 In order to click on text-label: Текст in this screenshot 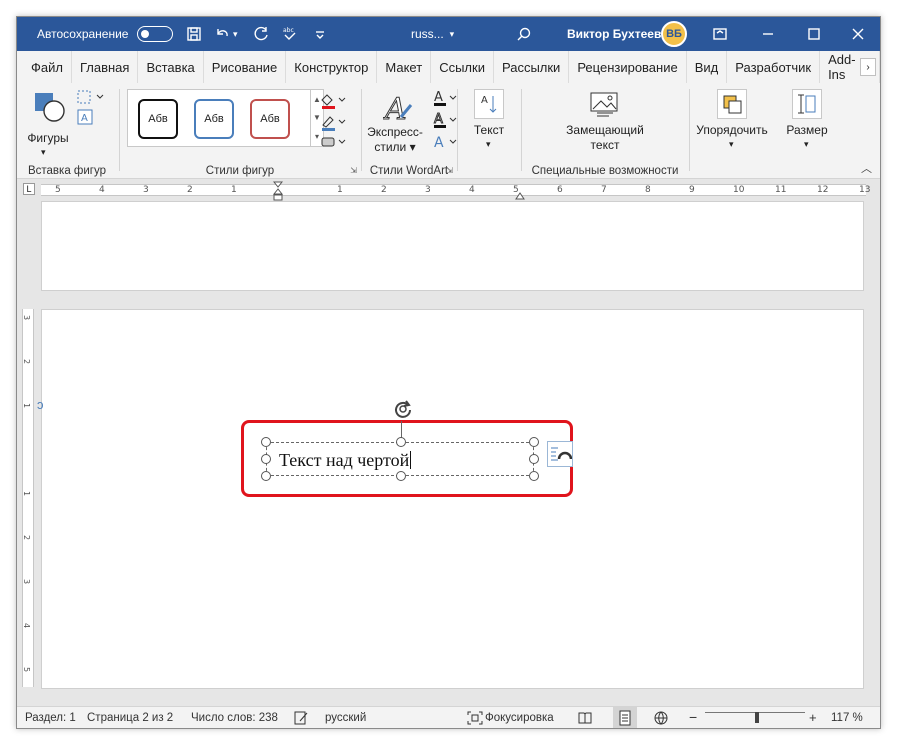, I will do `click(489, 130)`.